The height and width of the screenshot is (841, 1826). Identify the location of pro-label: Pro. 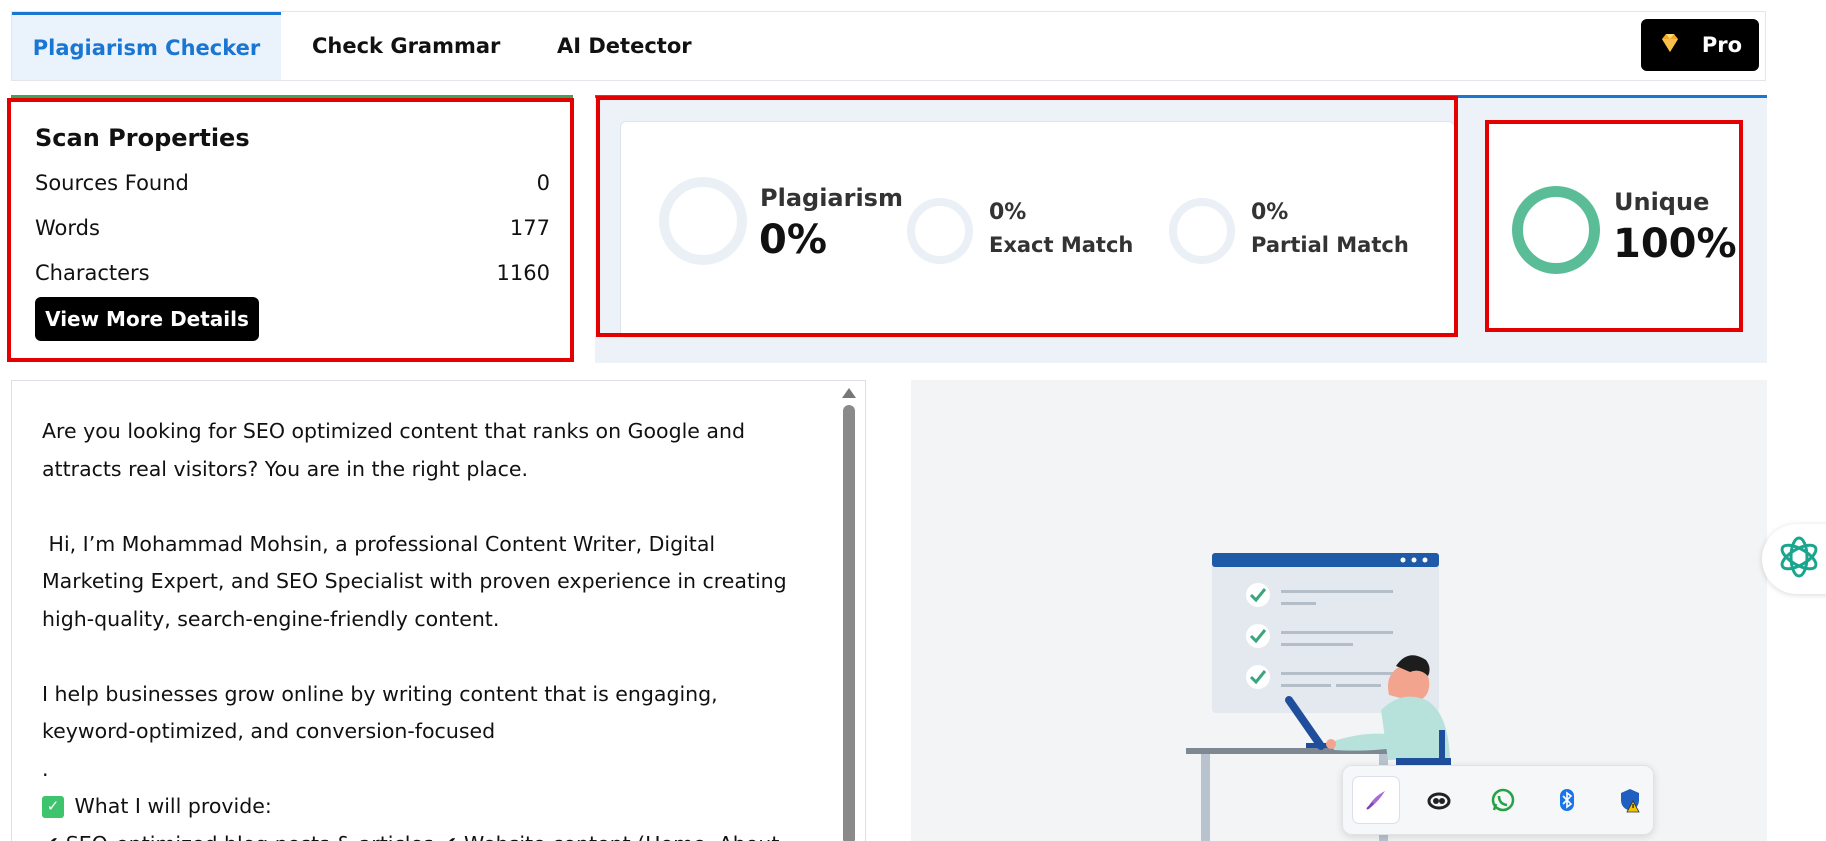
(1722, 45).